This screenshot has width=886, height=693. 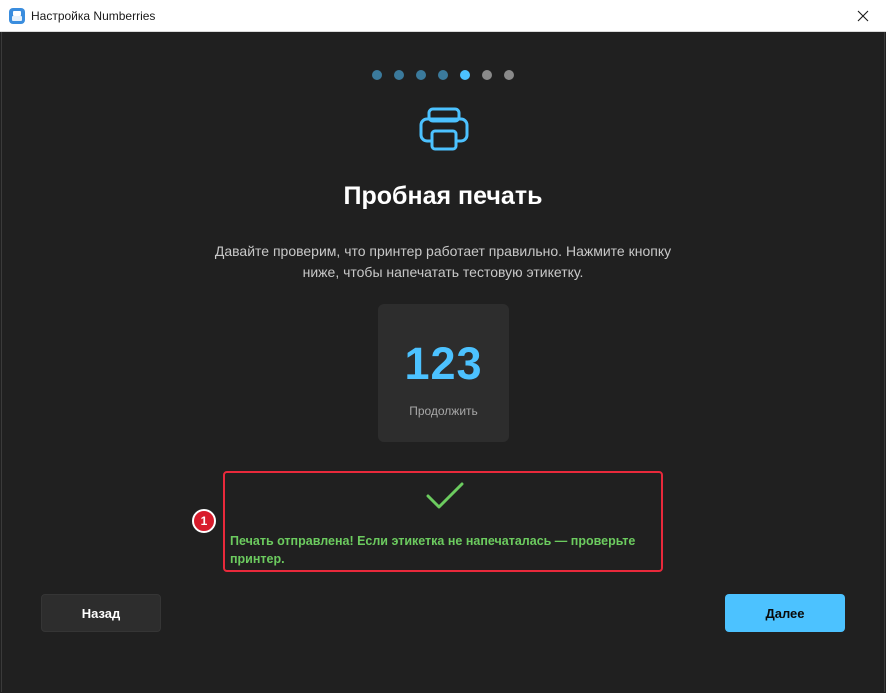 I want to click on next-button: Далее, so click(x=785, y=613).